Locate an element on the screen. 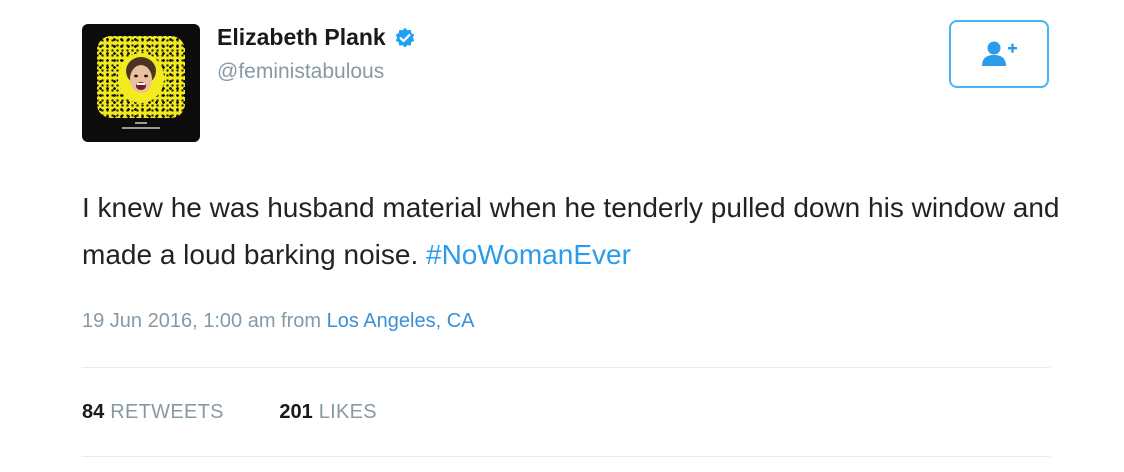  from-label: from is located at coordinates (301, 321).